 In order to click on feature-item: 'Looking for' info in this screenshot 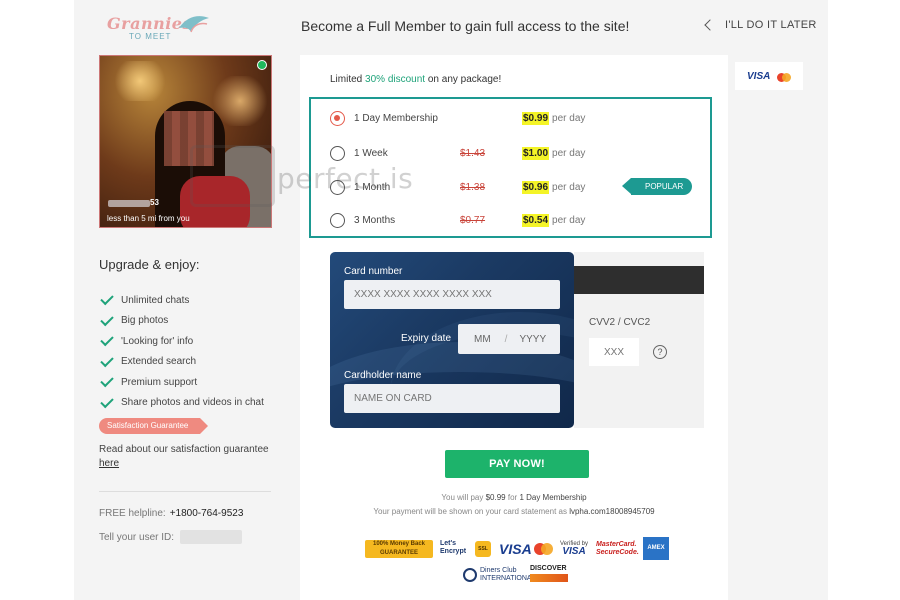, I will do `click(181, 341)`.